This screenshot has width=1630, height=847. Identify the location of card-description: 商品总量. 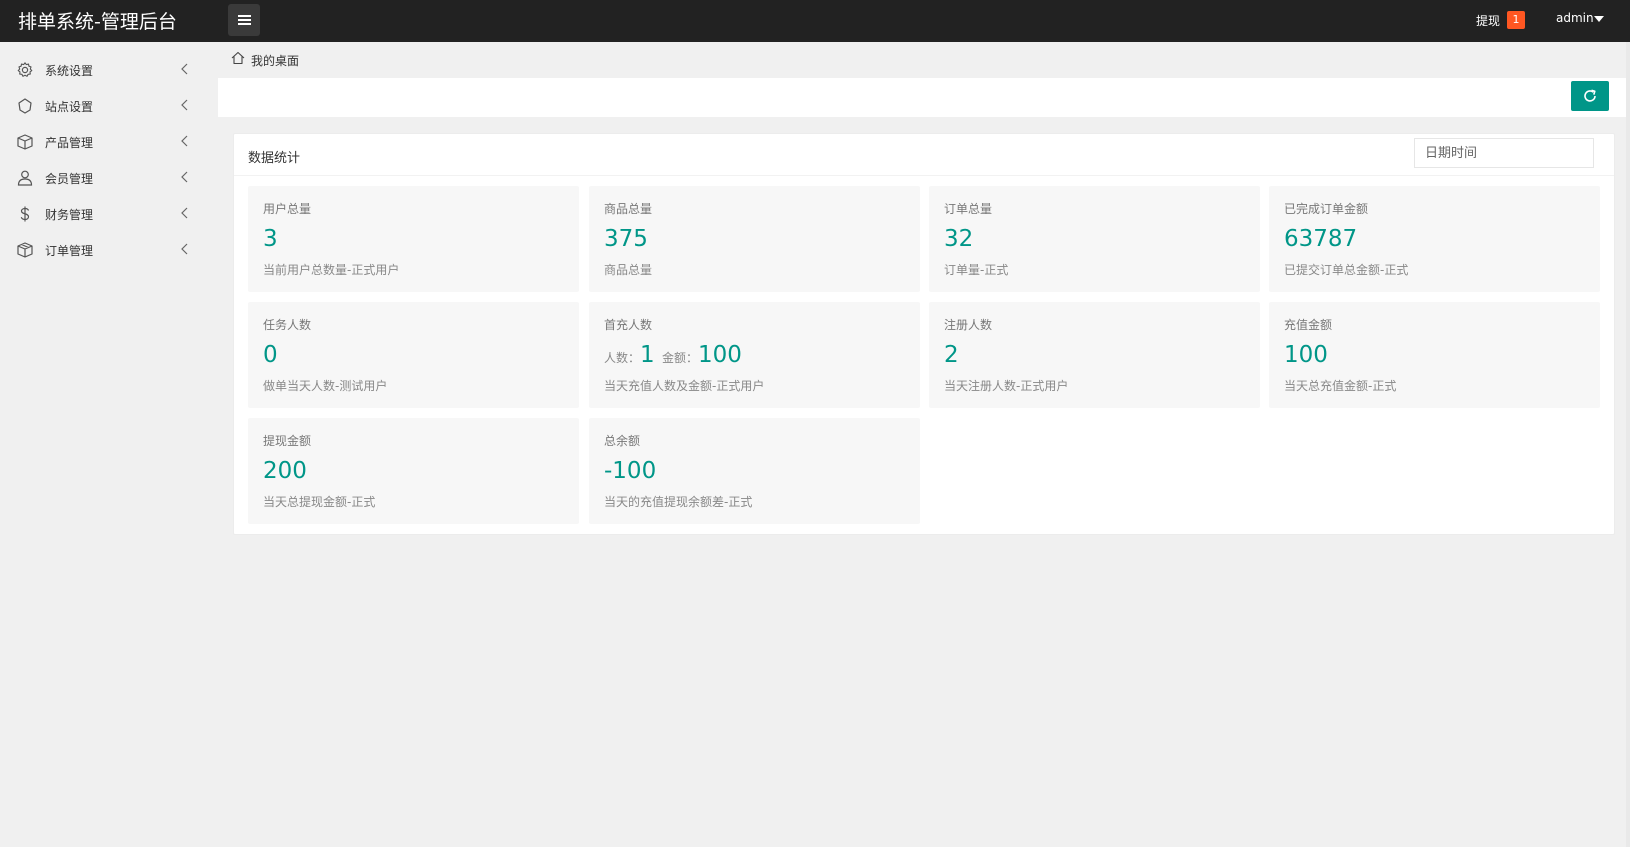
(628, 270).